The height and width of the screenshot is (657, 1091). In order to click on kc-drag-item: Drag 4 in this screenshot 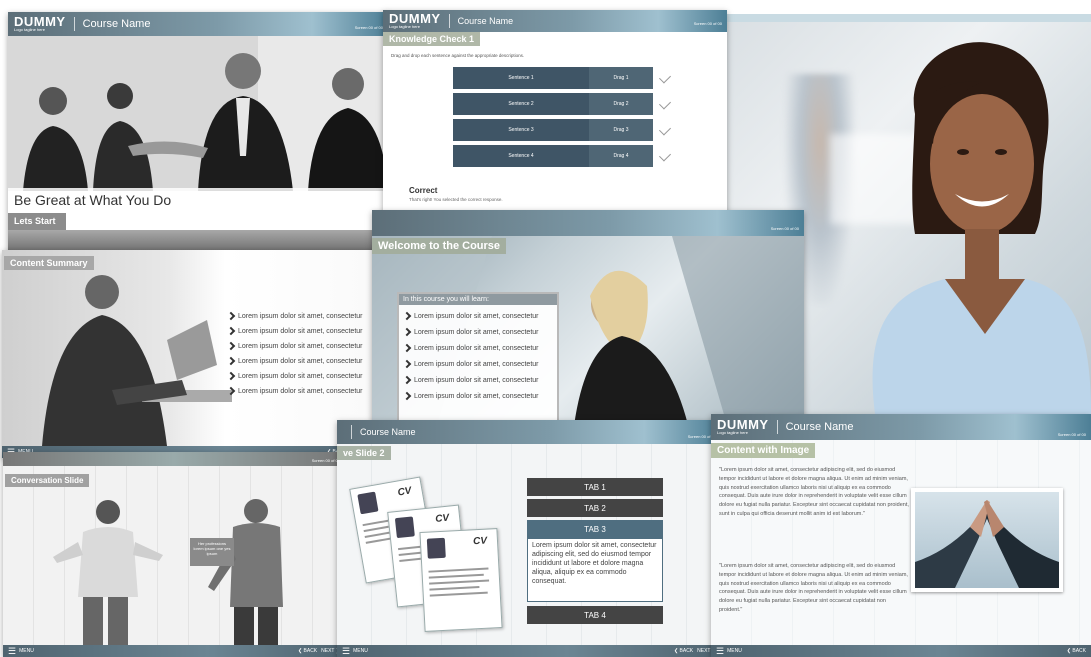, I will do `click(621, 156)`.